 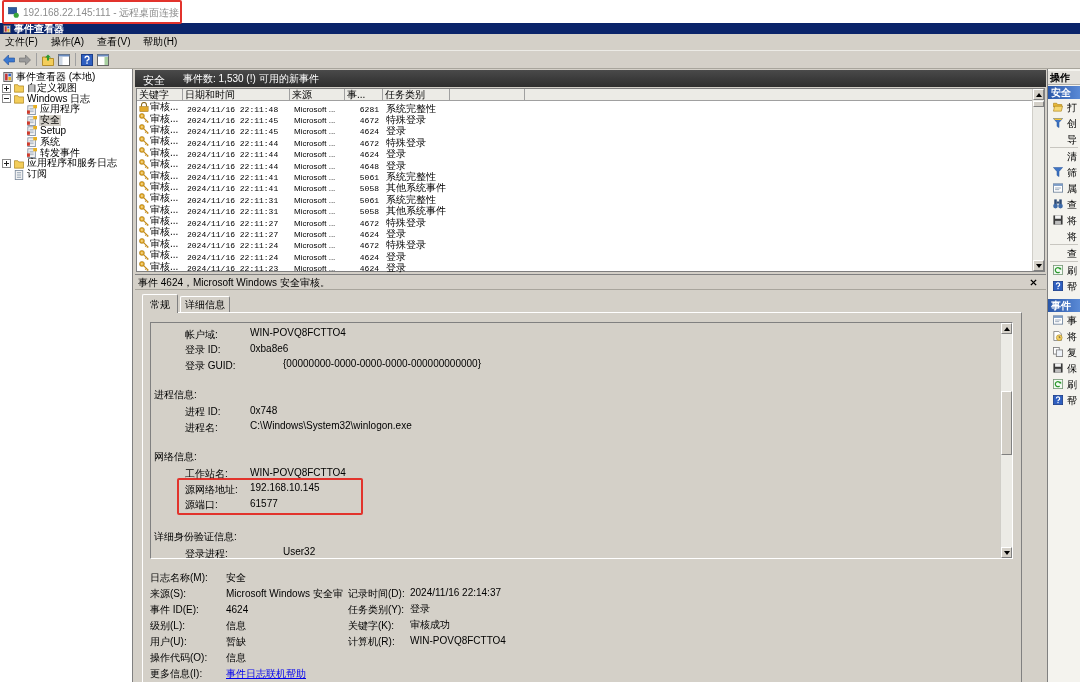 What do you see at coordinates (72, 164) in the screenshot?
I see `tree-item: 应用程序和服务日志` at bounding box center [72, 164].